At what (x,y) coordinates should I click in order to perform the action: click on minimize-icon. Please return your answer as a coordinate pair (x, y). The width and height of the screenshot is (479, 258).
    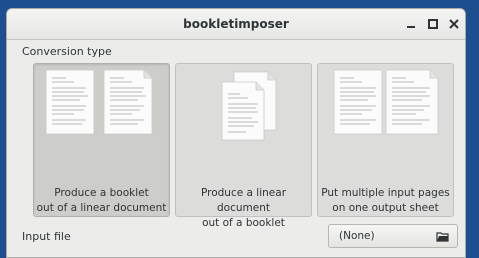
    Looking at the image, I should click on (411, 27).